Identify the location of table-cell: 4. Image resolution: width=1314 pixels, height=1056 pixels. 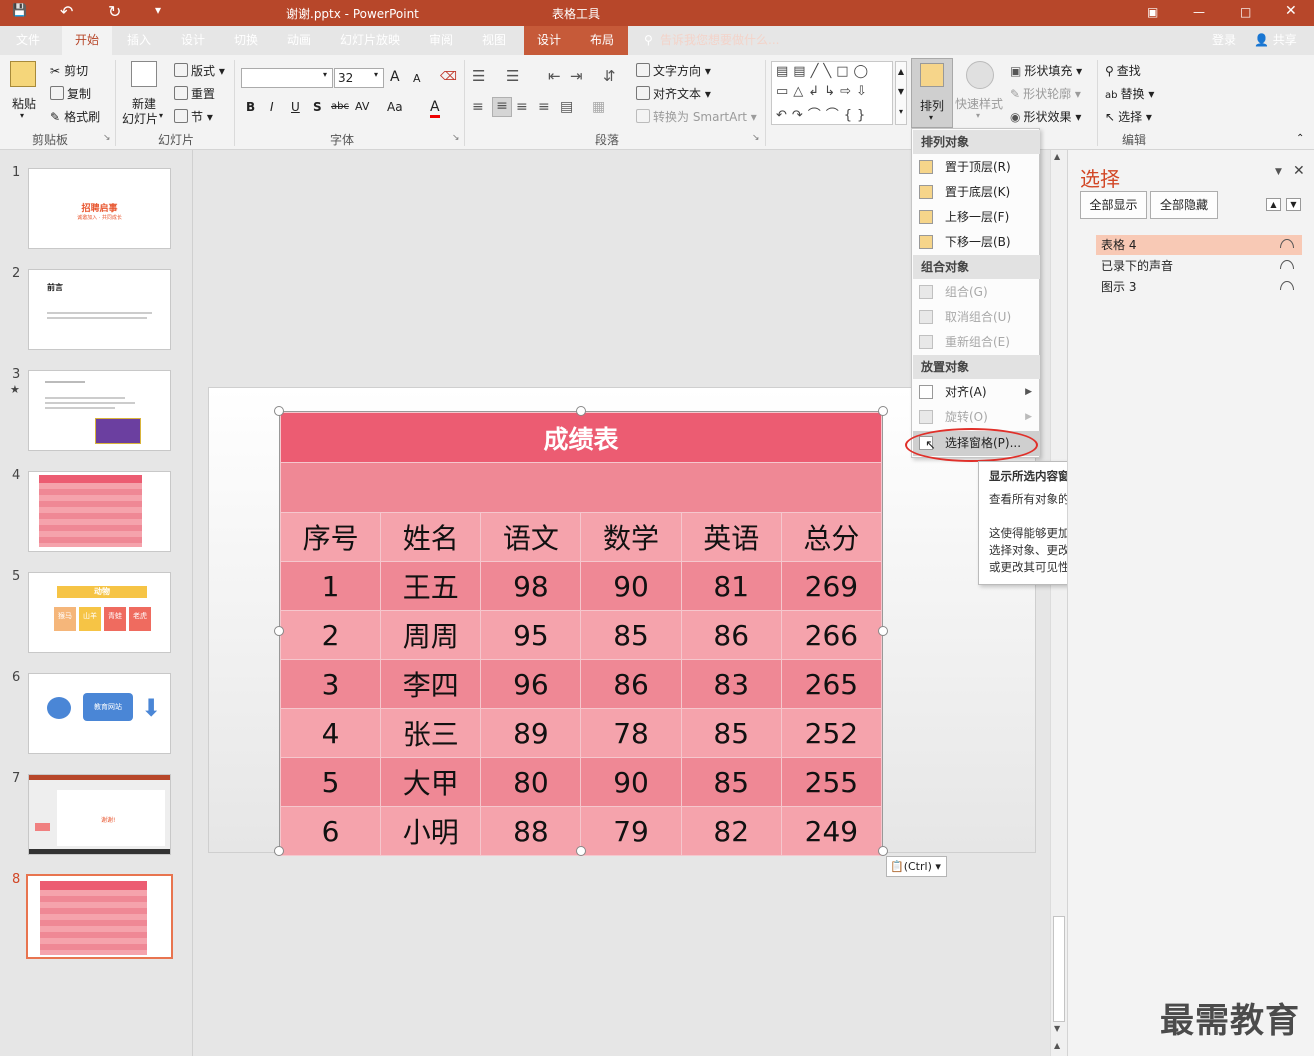
(330, 733).